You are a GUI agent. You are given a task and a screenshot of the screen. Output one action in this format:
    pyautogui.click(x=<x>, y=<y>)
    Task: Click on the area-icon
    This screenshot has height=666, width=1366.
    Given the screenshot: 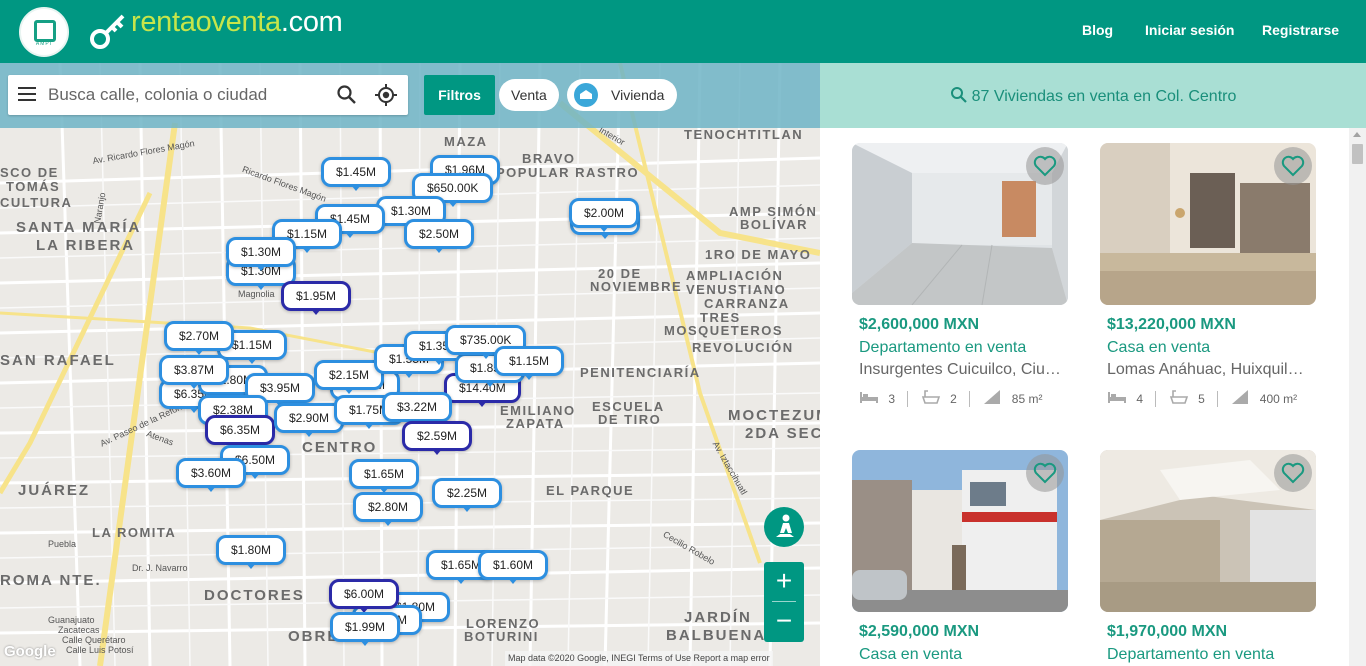 What is the action you would take?
    pyautogui.click(x=992, y=398)
    